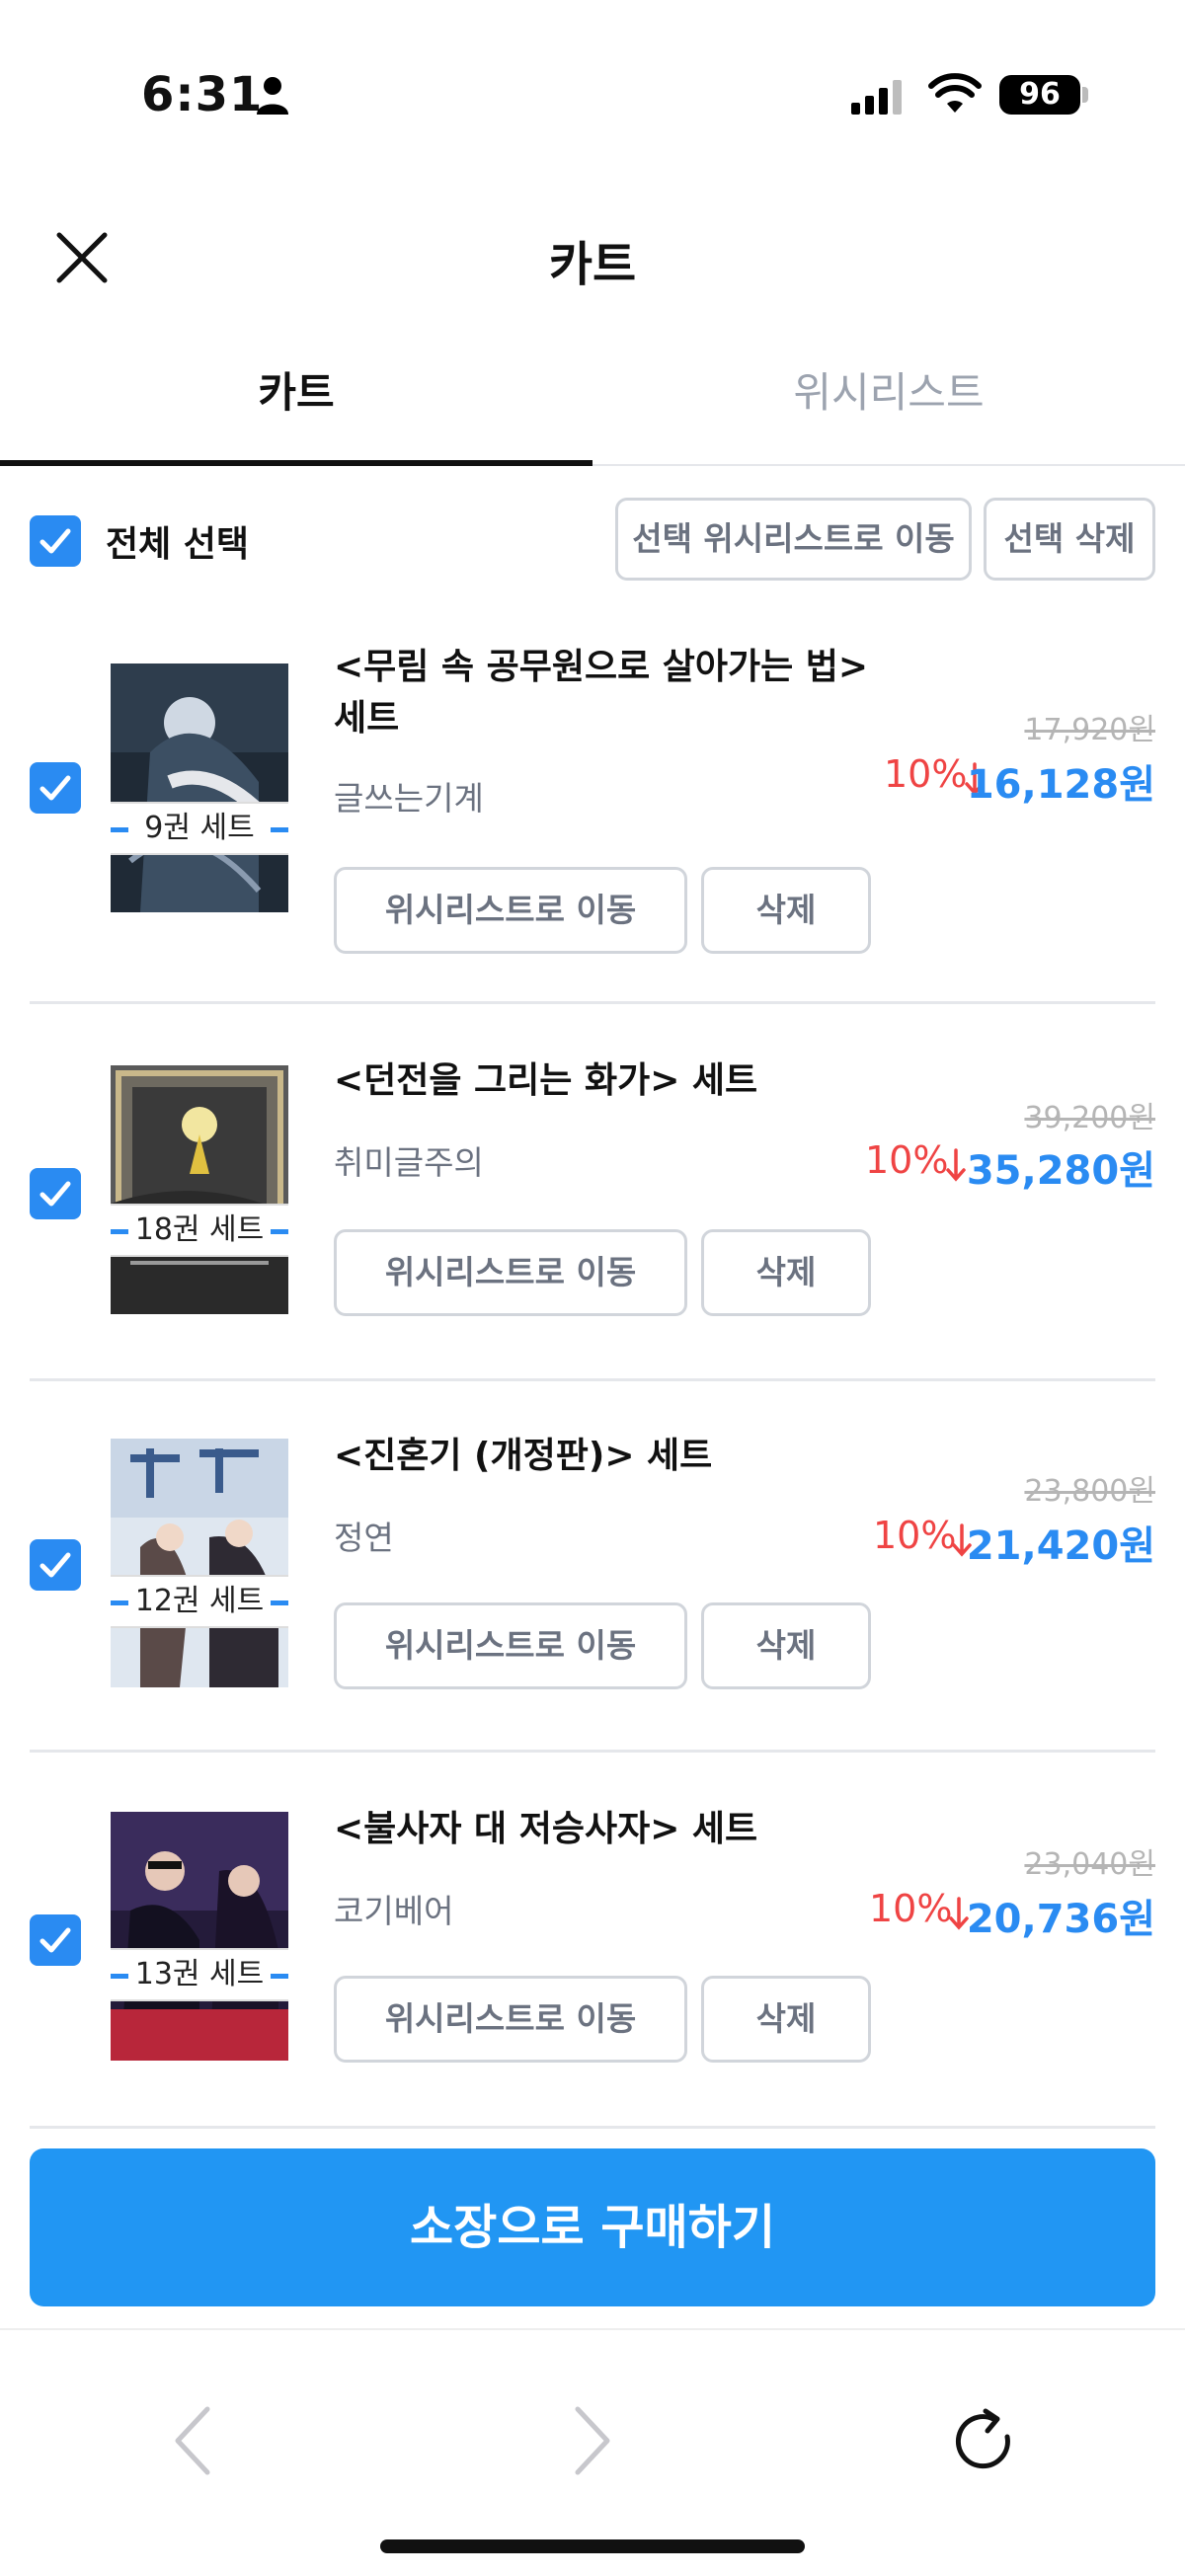 Image resolution: width=1185 pixels, height=2576 pixels. What do you see at coordinates (296, 403) in the screenshot?
I see `tab-cart: 카트` at bounding box center [296, 403].